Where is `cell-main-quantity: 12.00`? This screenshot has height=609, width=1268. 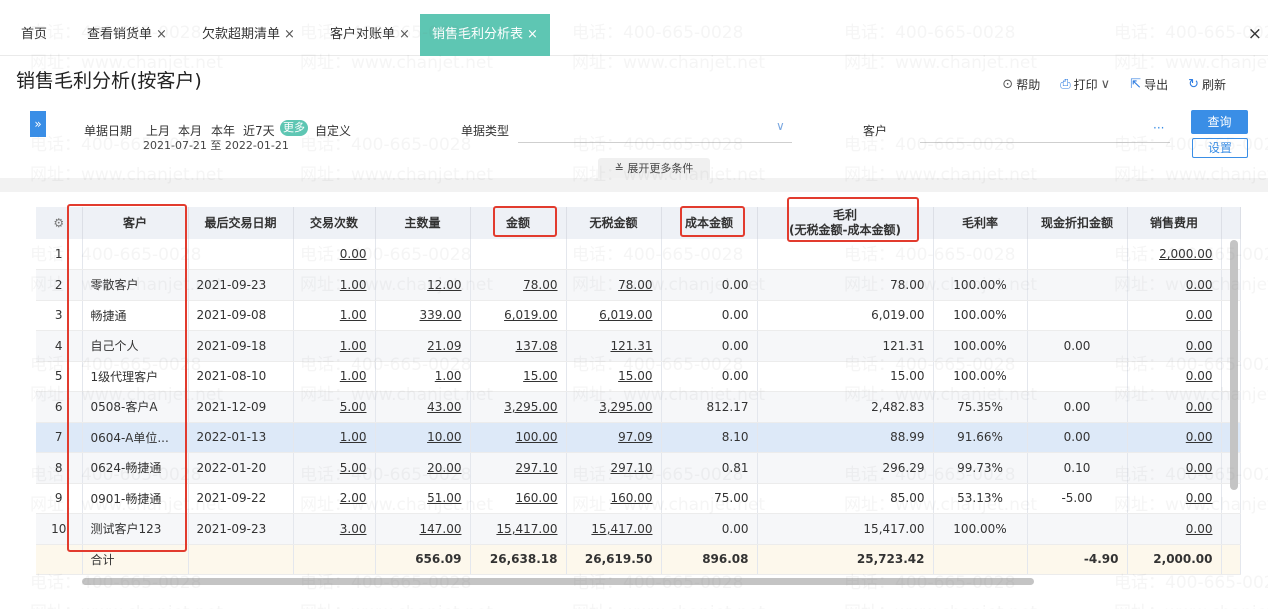
cell-main-quantity: 12.00 is located at coordinates (423, 285).